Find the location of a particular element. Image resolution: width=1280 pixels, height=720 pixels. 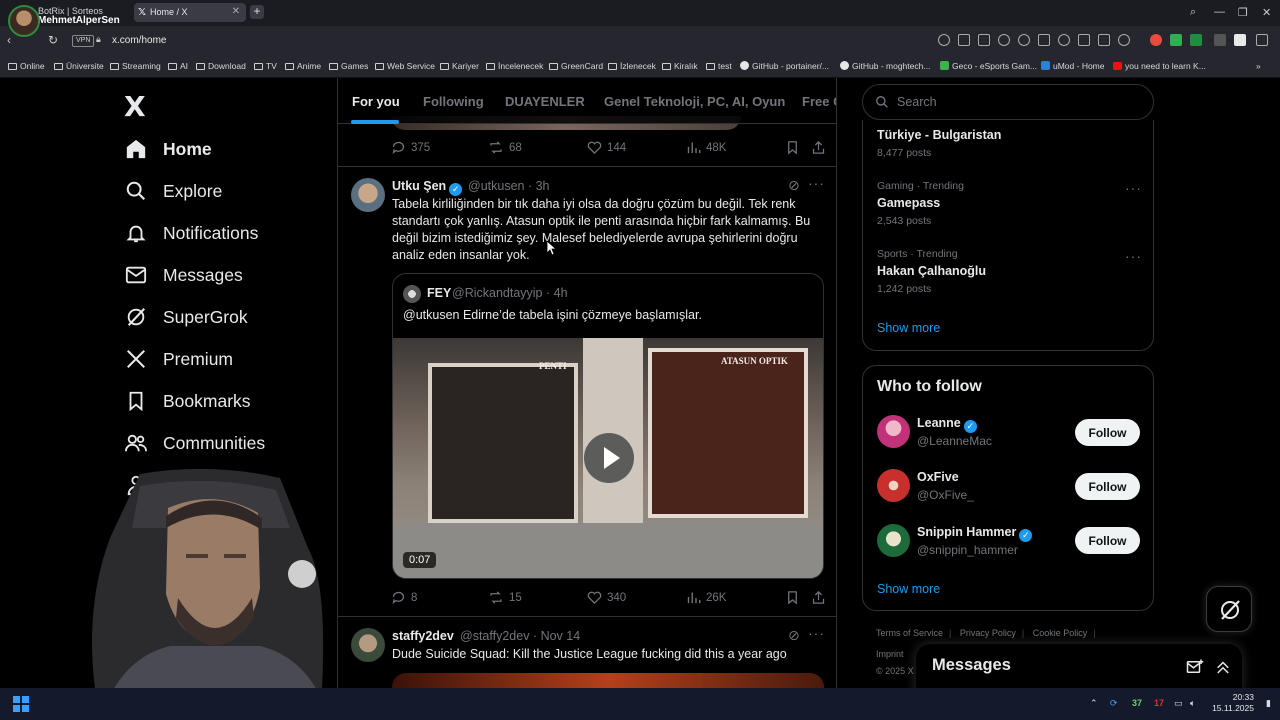

nav-item-messages: Messages is located at coordinates (183, 275).